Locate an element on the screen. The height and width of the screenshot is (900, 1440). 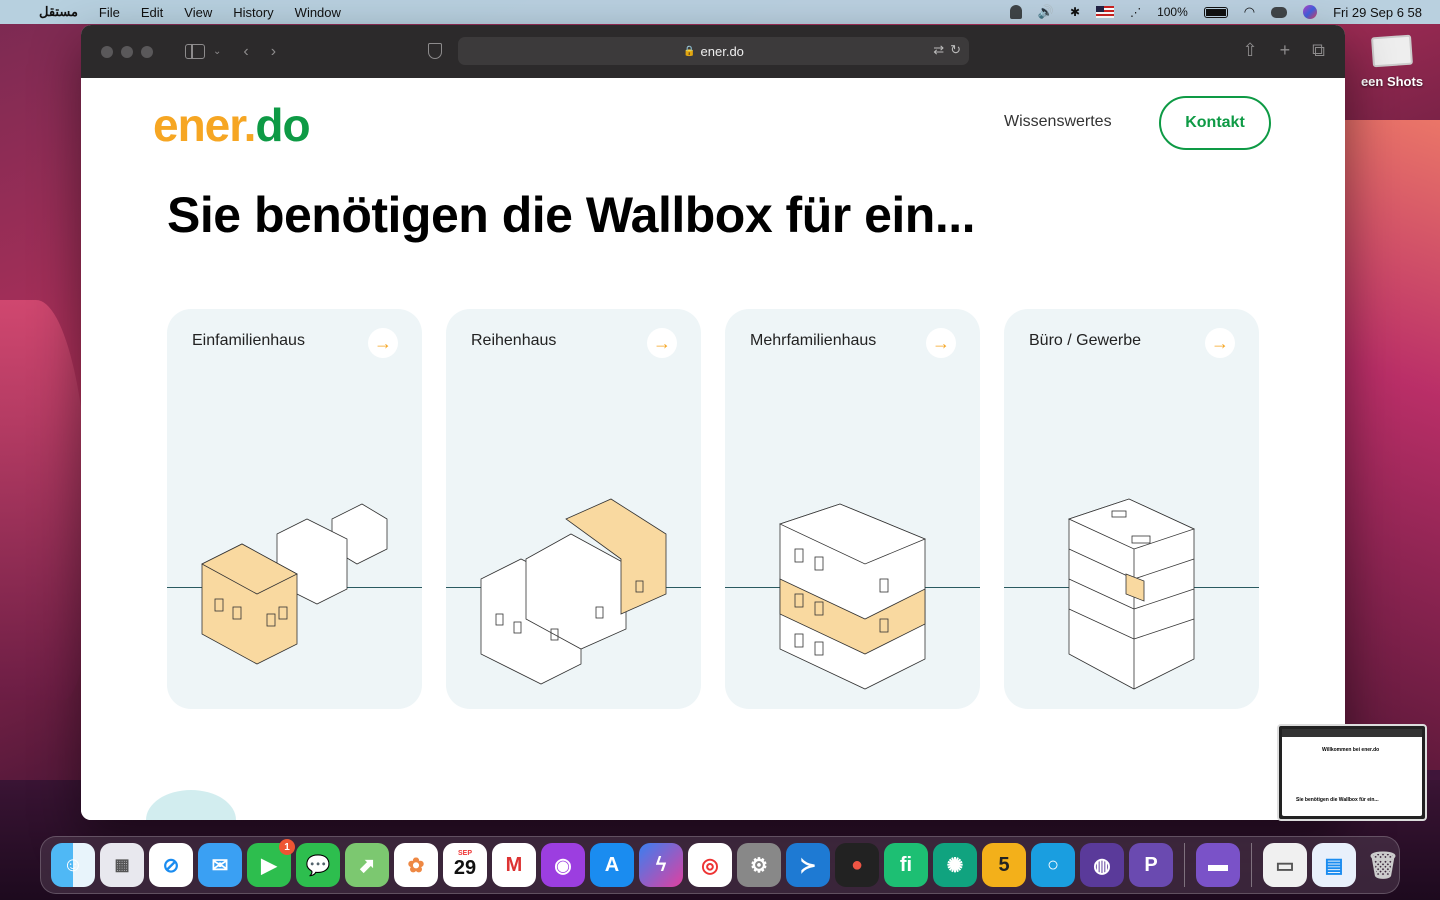
wifi-icon: ◠ is located at coordinates (1249, 12).